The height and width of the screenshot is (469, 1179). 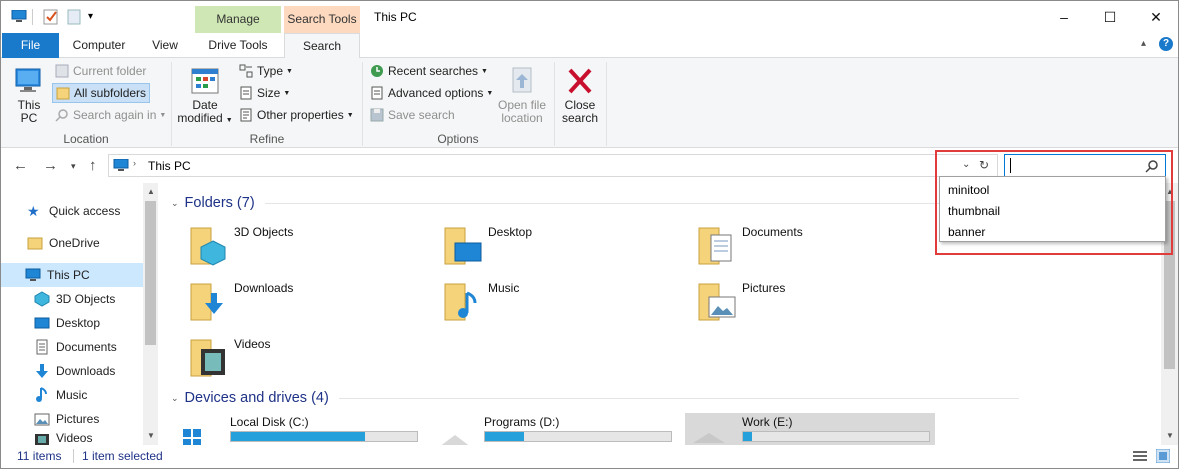 What do you see at coordinates (74, 243) in the screenshot?
I see `nav-onedrive-label: OneDrive` at bounding box center [74, 243].